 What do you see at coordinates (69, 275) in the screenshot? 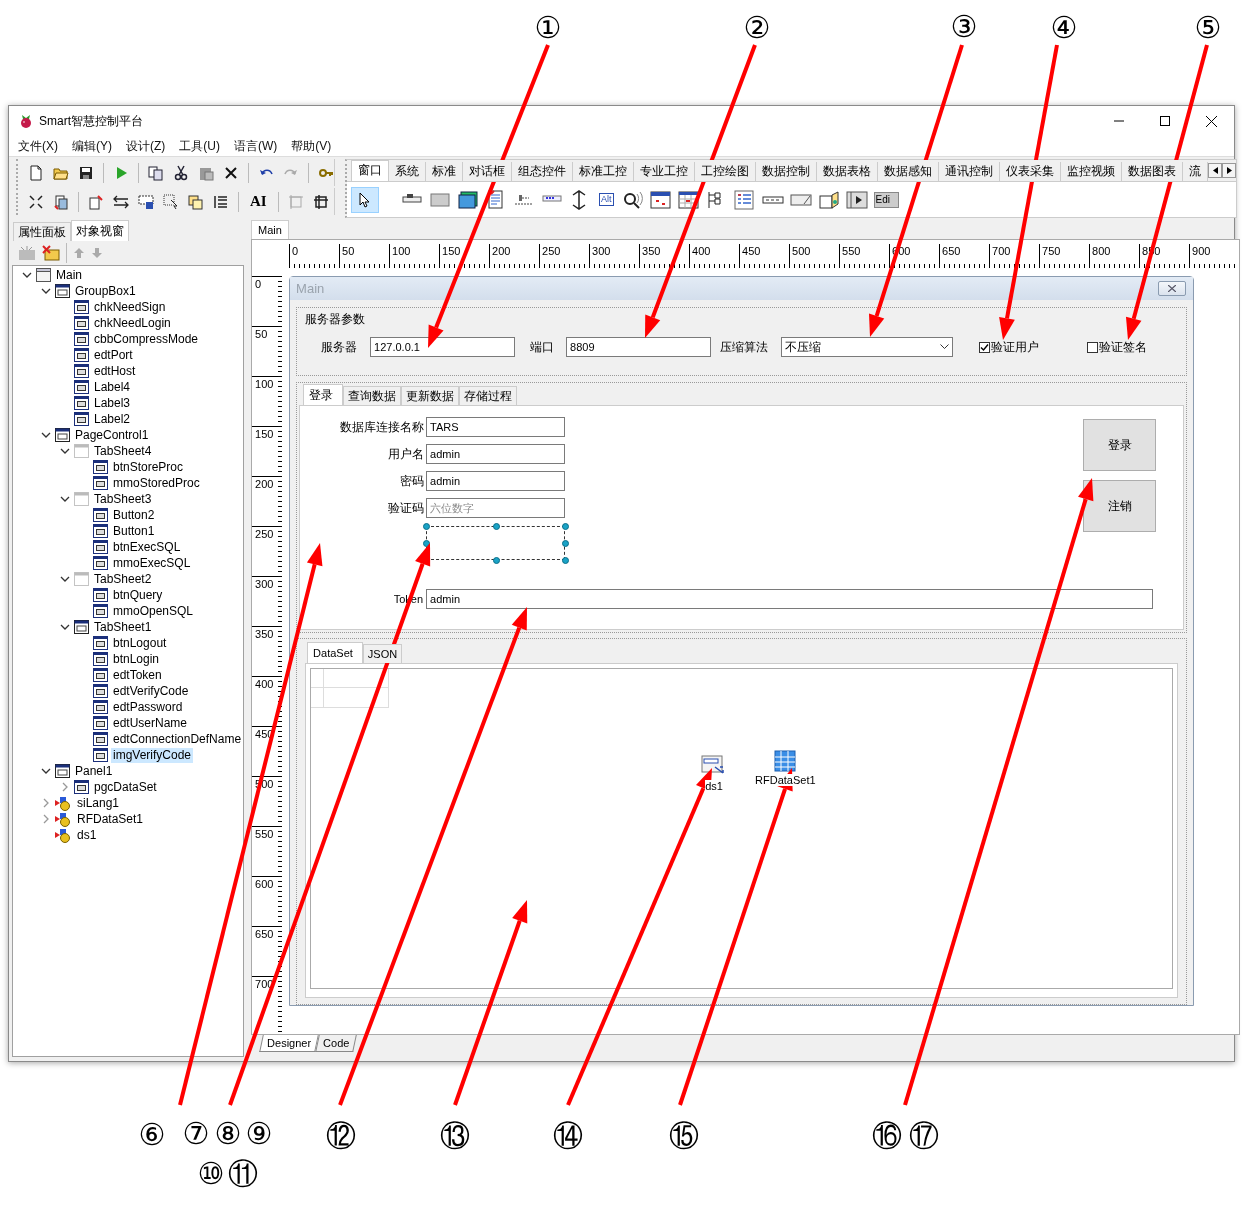
I see `tree-item: Main` at bounding box center [69, 275].